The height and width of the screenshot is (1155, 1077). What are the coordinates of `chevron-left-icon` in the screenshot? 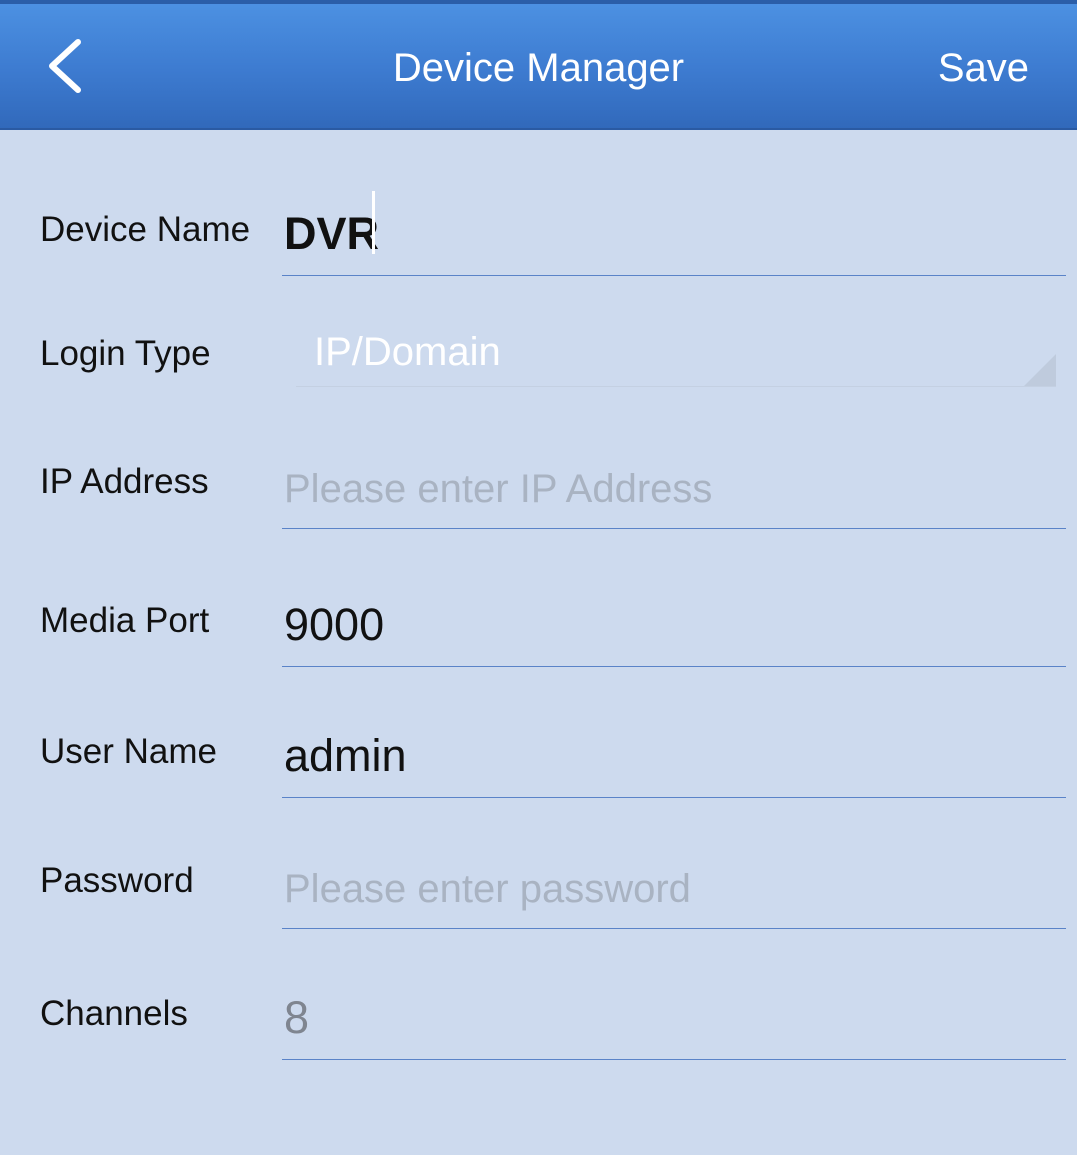 It's located at (65, 66).